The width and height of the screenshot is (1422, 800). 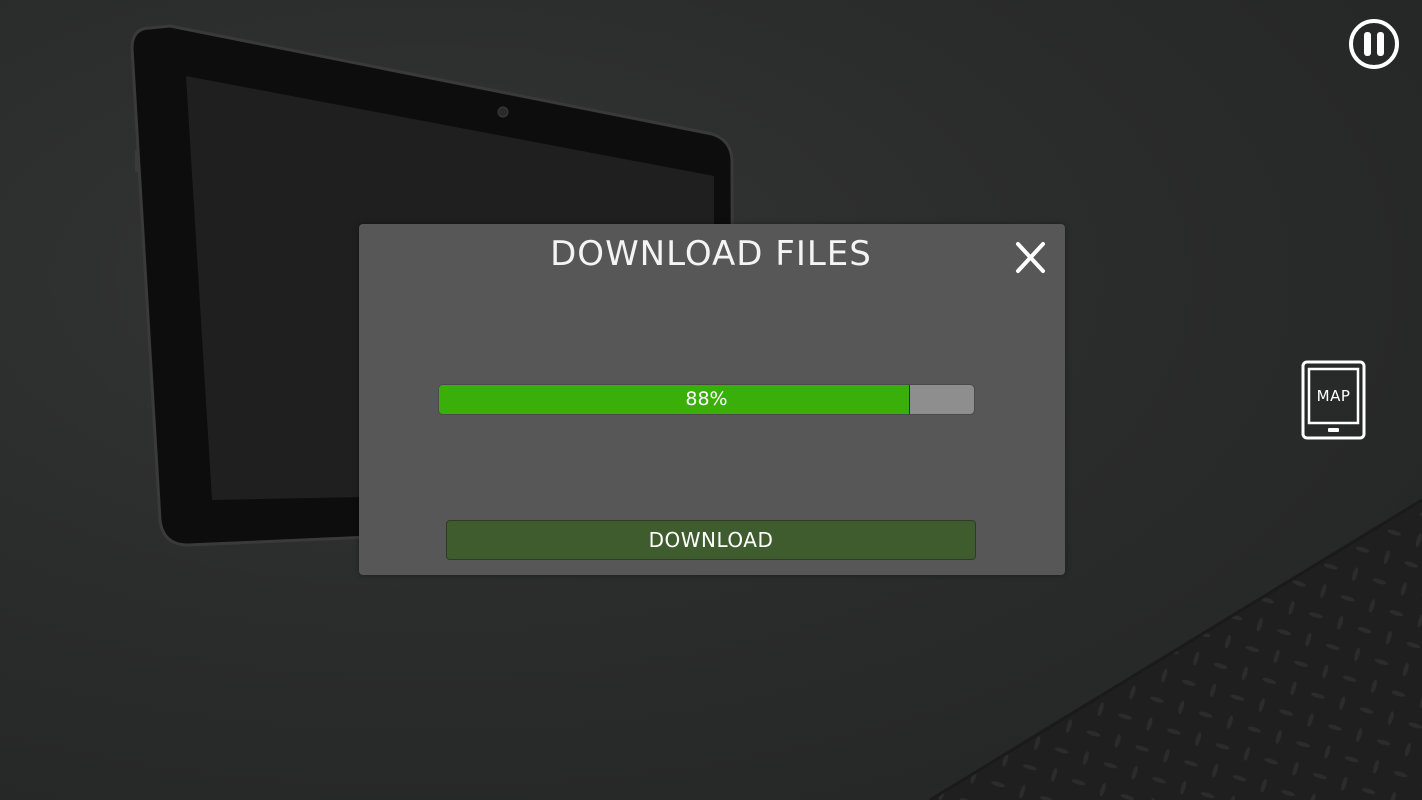 I want to click on pause-icon, so click(x=1374, y=44).